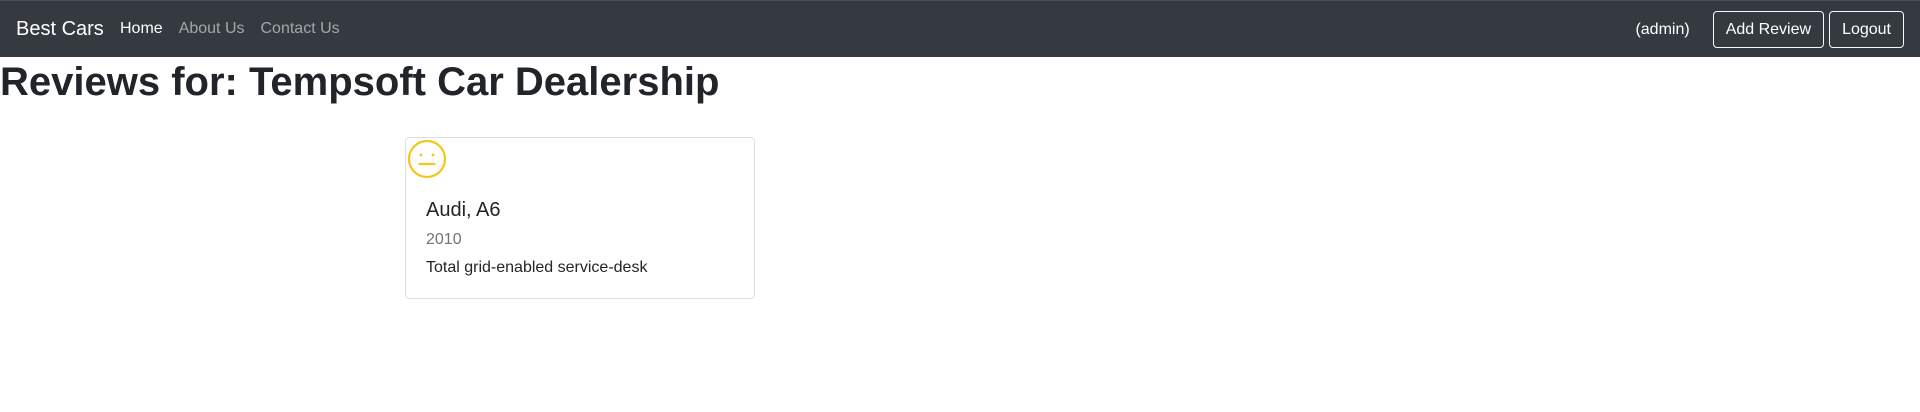  Describe the element at coordinates (212, 29) in the screenshot. I see `nav-link-about-us: About Us` at that location.